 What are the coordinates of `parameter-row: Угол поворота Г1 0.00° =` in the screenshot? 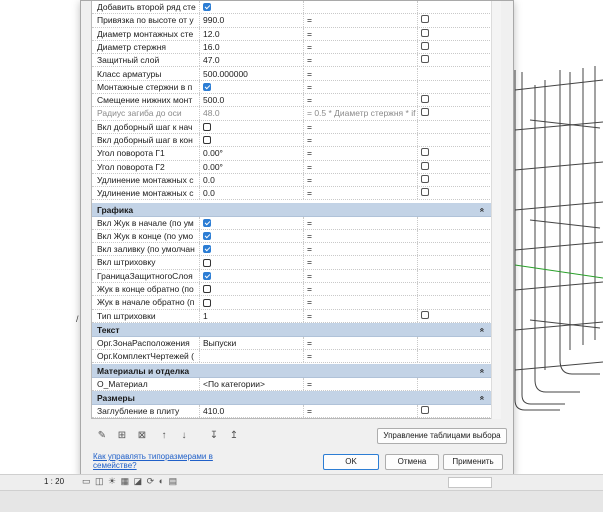 It's located at (292, 154).